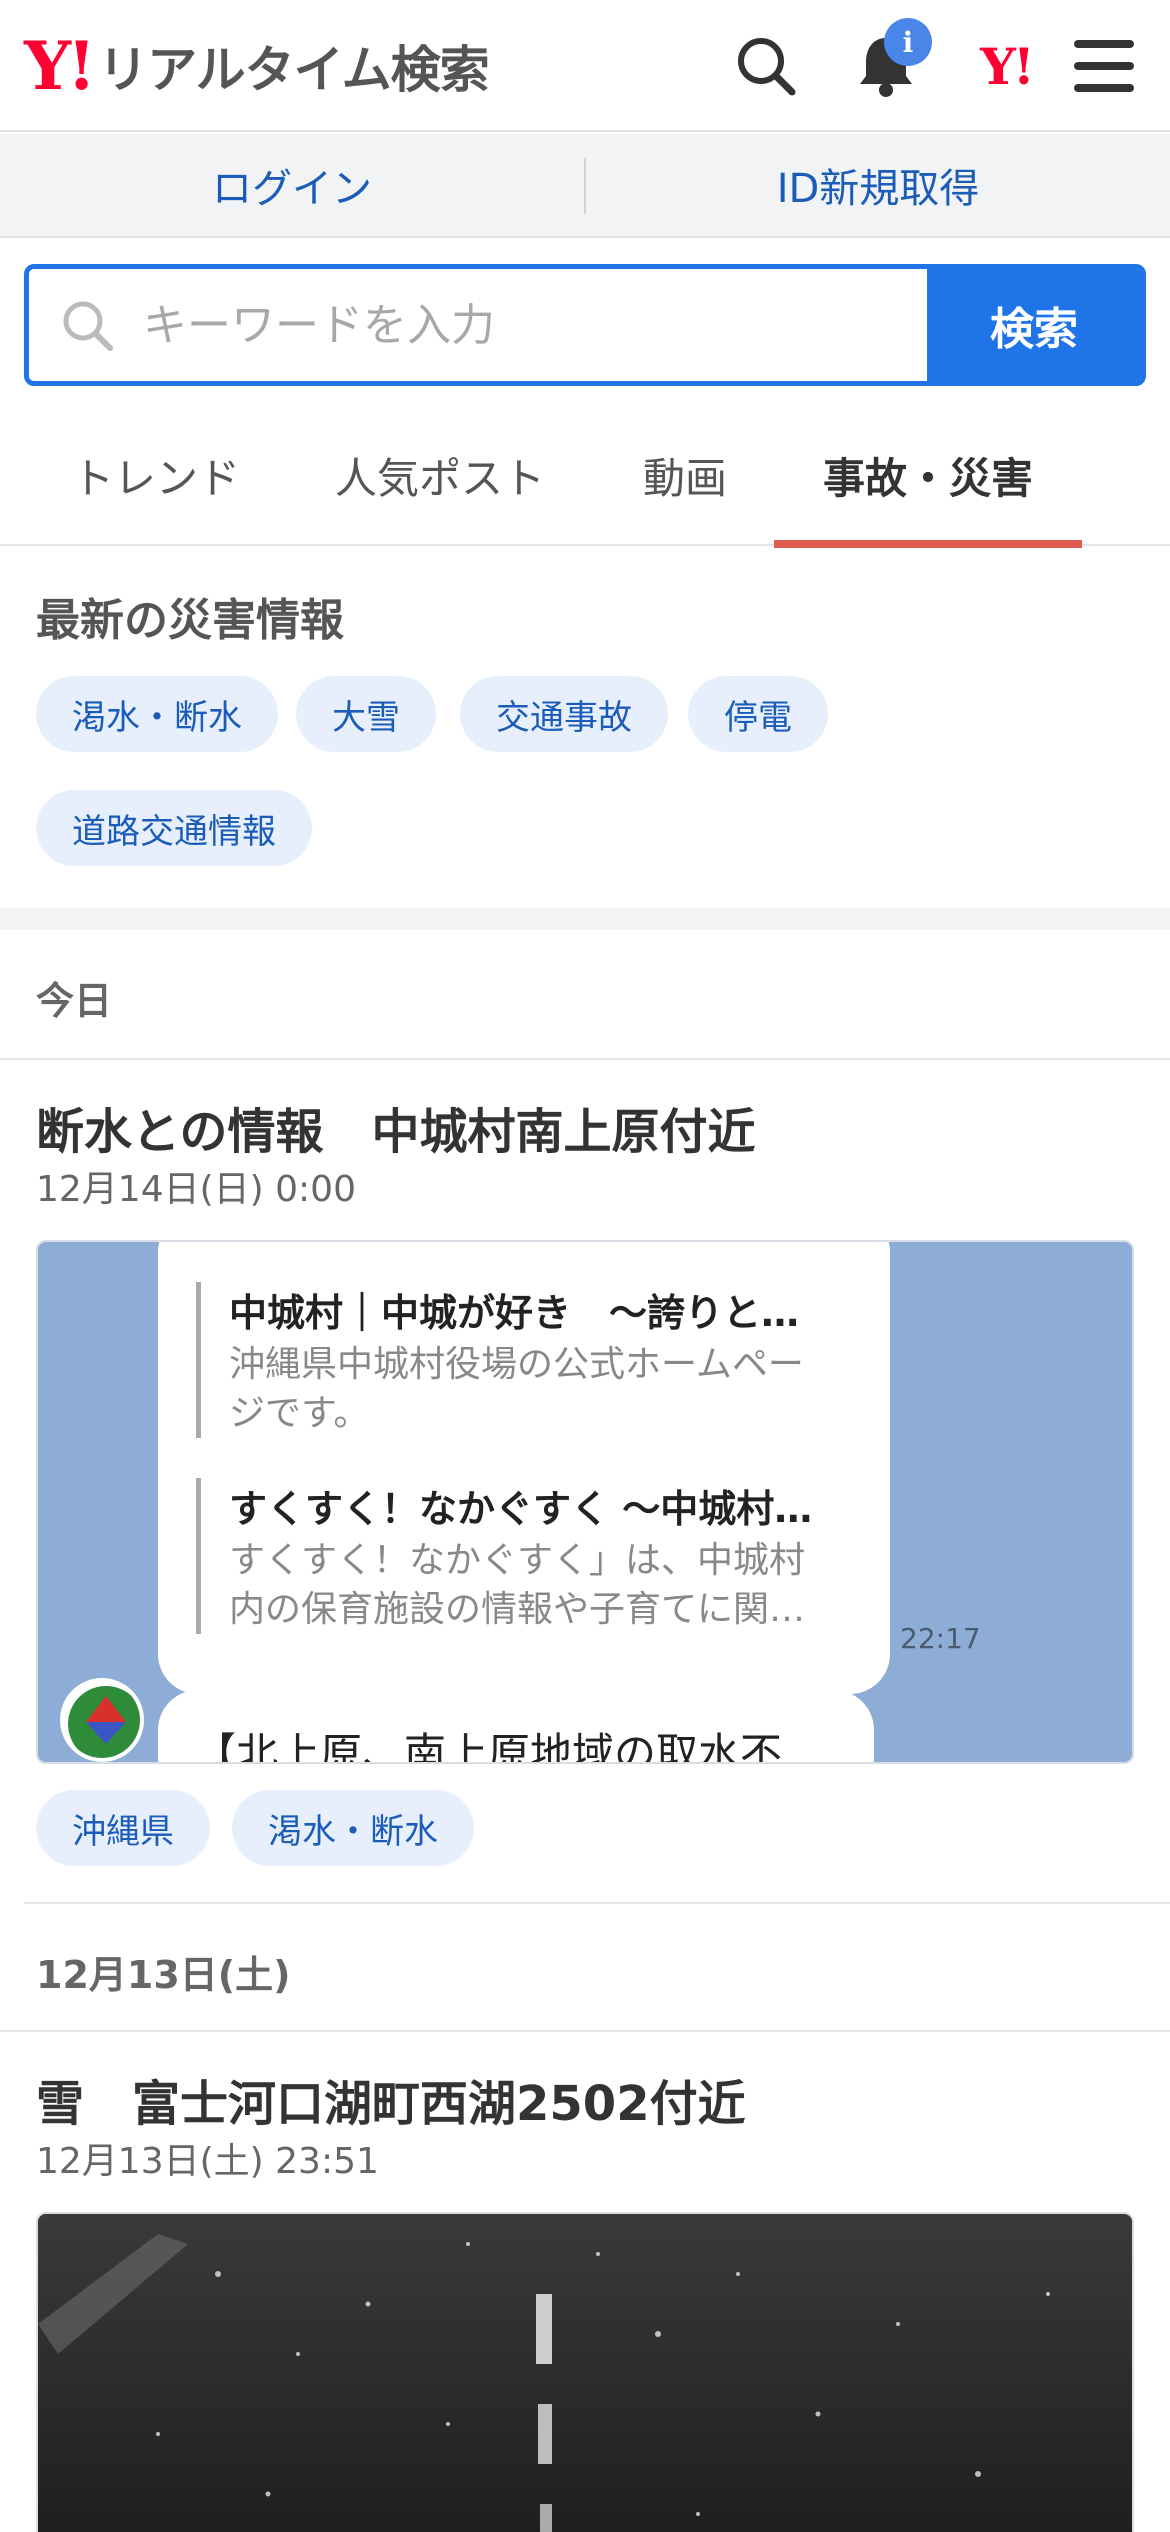 The width and height of the screenshot is (1170, 2532). I want to click on link-card: 中城村｜中城が好き 〜誇りと… 沖縄県中城村役場の公式ホームページです。, so click(516, 1360).